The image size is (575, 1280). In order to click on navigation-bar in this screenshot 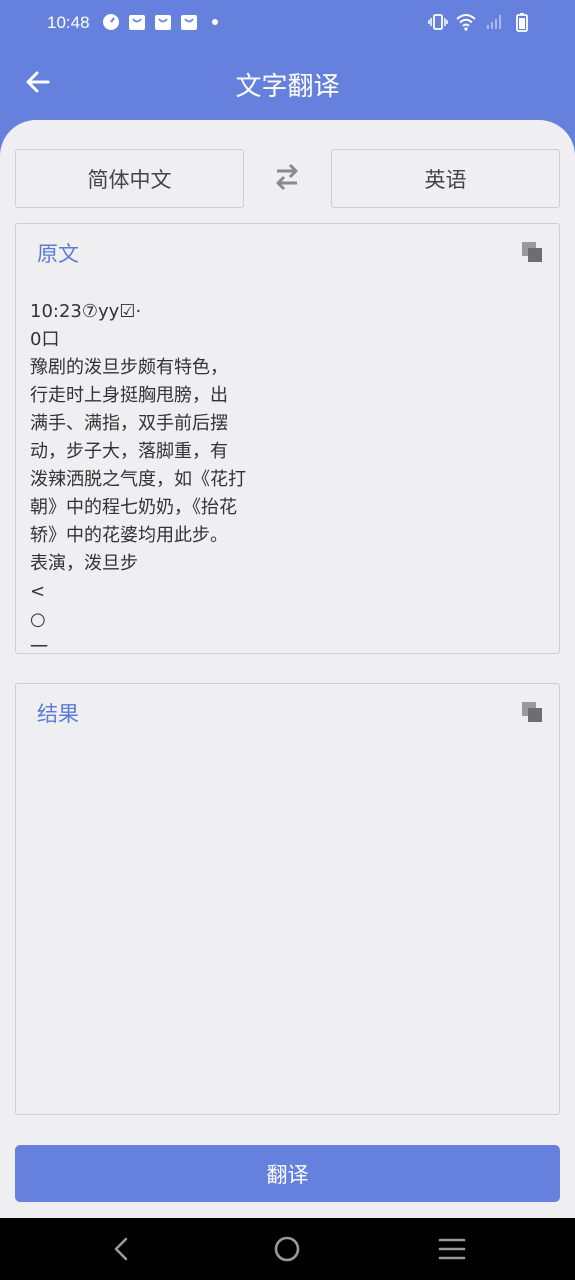, I will do `click(287, 1249)`.